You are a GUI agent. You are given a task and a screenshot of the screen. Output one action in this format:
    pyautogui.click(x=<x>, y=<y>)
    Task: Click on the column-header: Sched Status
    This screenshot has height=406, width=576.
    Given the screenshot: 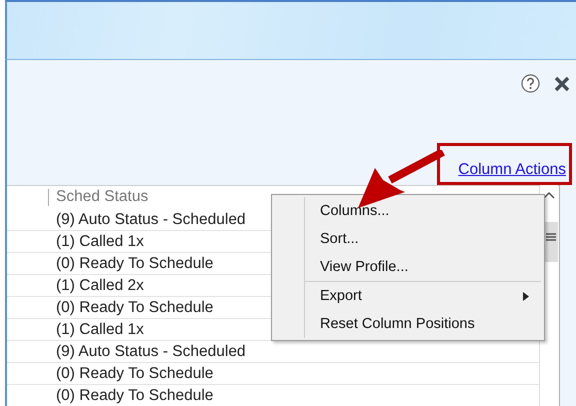 What is the action you would take?
    pyautogui.click(x=102, y=197)
    